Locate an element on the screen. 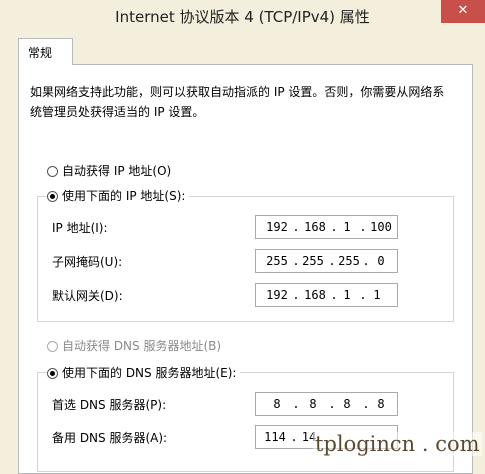 Image resolution: width=485 pixels, height=474 pixels. radio-manual-ip-label: 使用下面的 IP 地址(S): is located at coordinates (124, 196).